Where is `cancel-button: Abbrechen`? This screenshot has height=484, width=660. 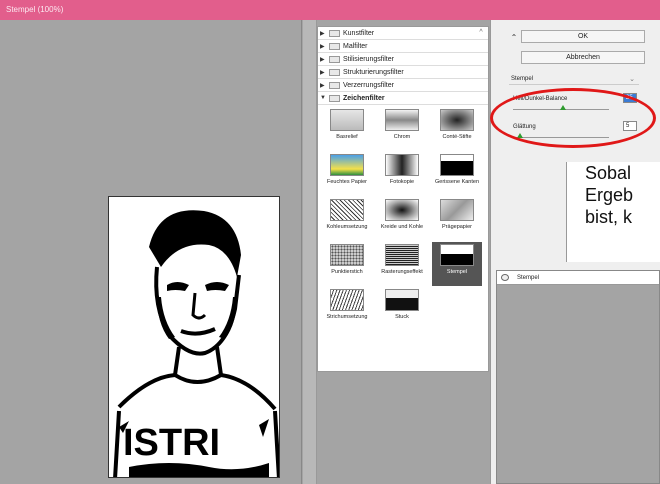 cancel-button: Abbrechen is located at coordinates (583, 57).